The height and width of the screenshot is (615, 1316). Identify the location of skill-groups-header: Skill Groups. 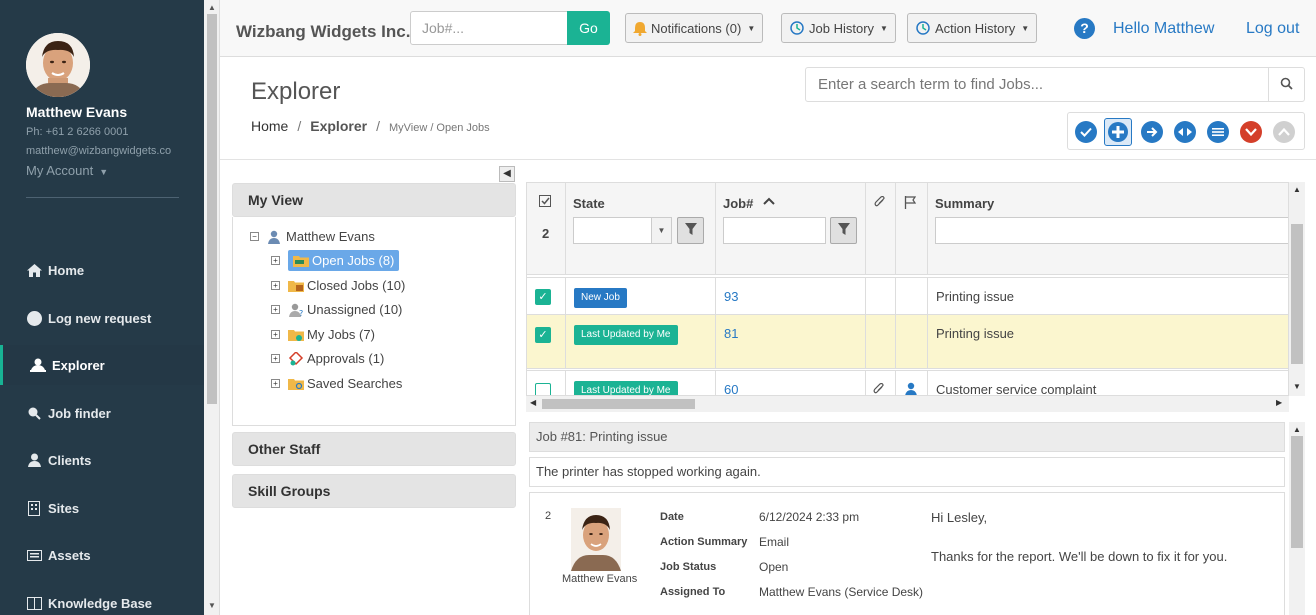
(374, 491).